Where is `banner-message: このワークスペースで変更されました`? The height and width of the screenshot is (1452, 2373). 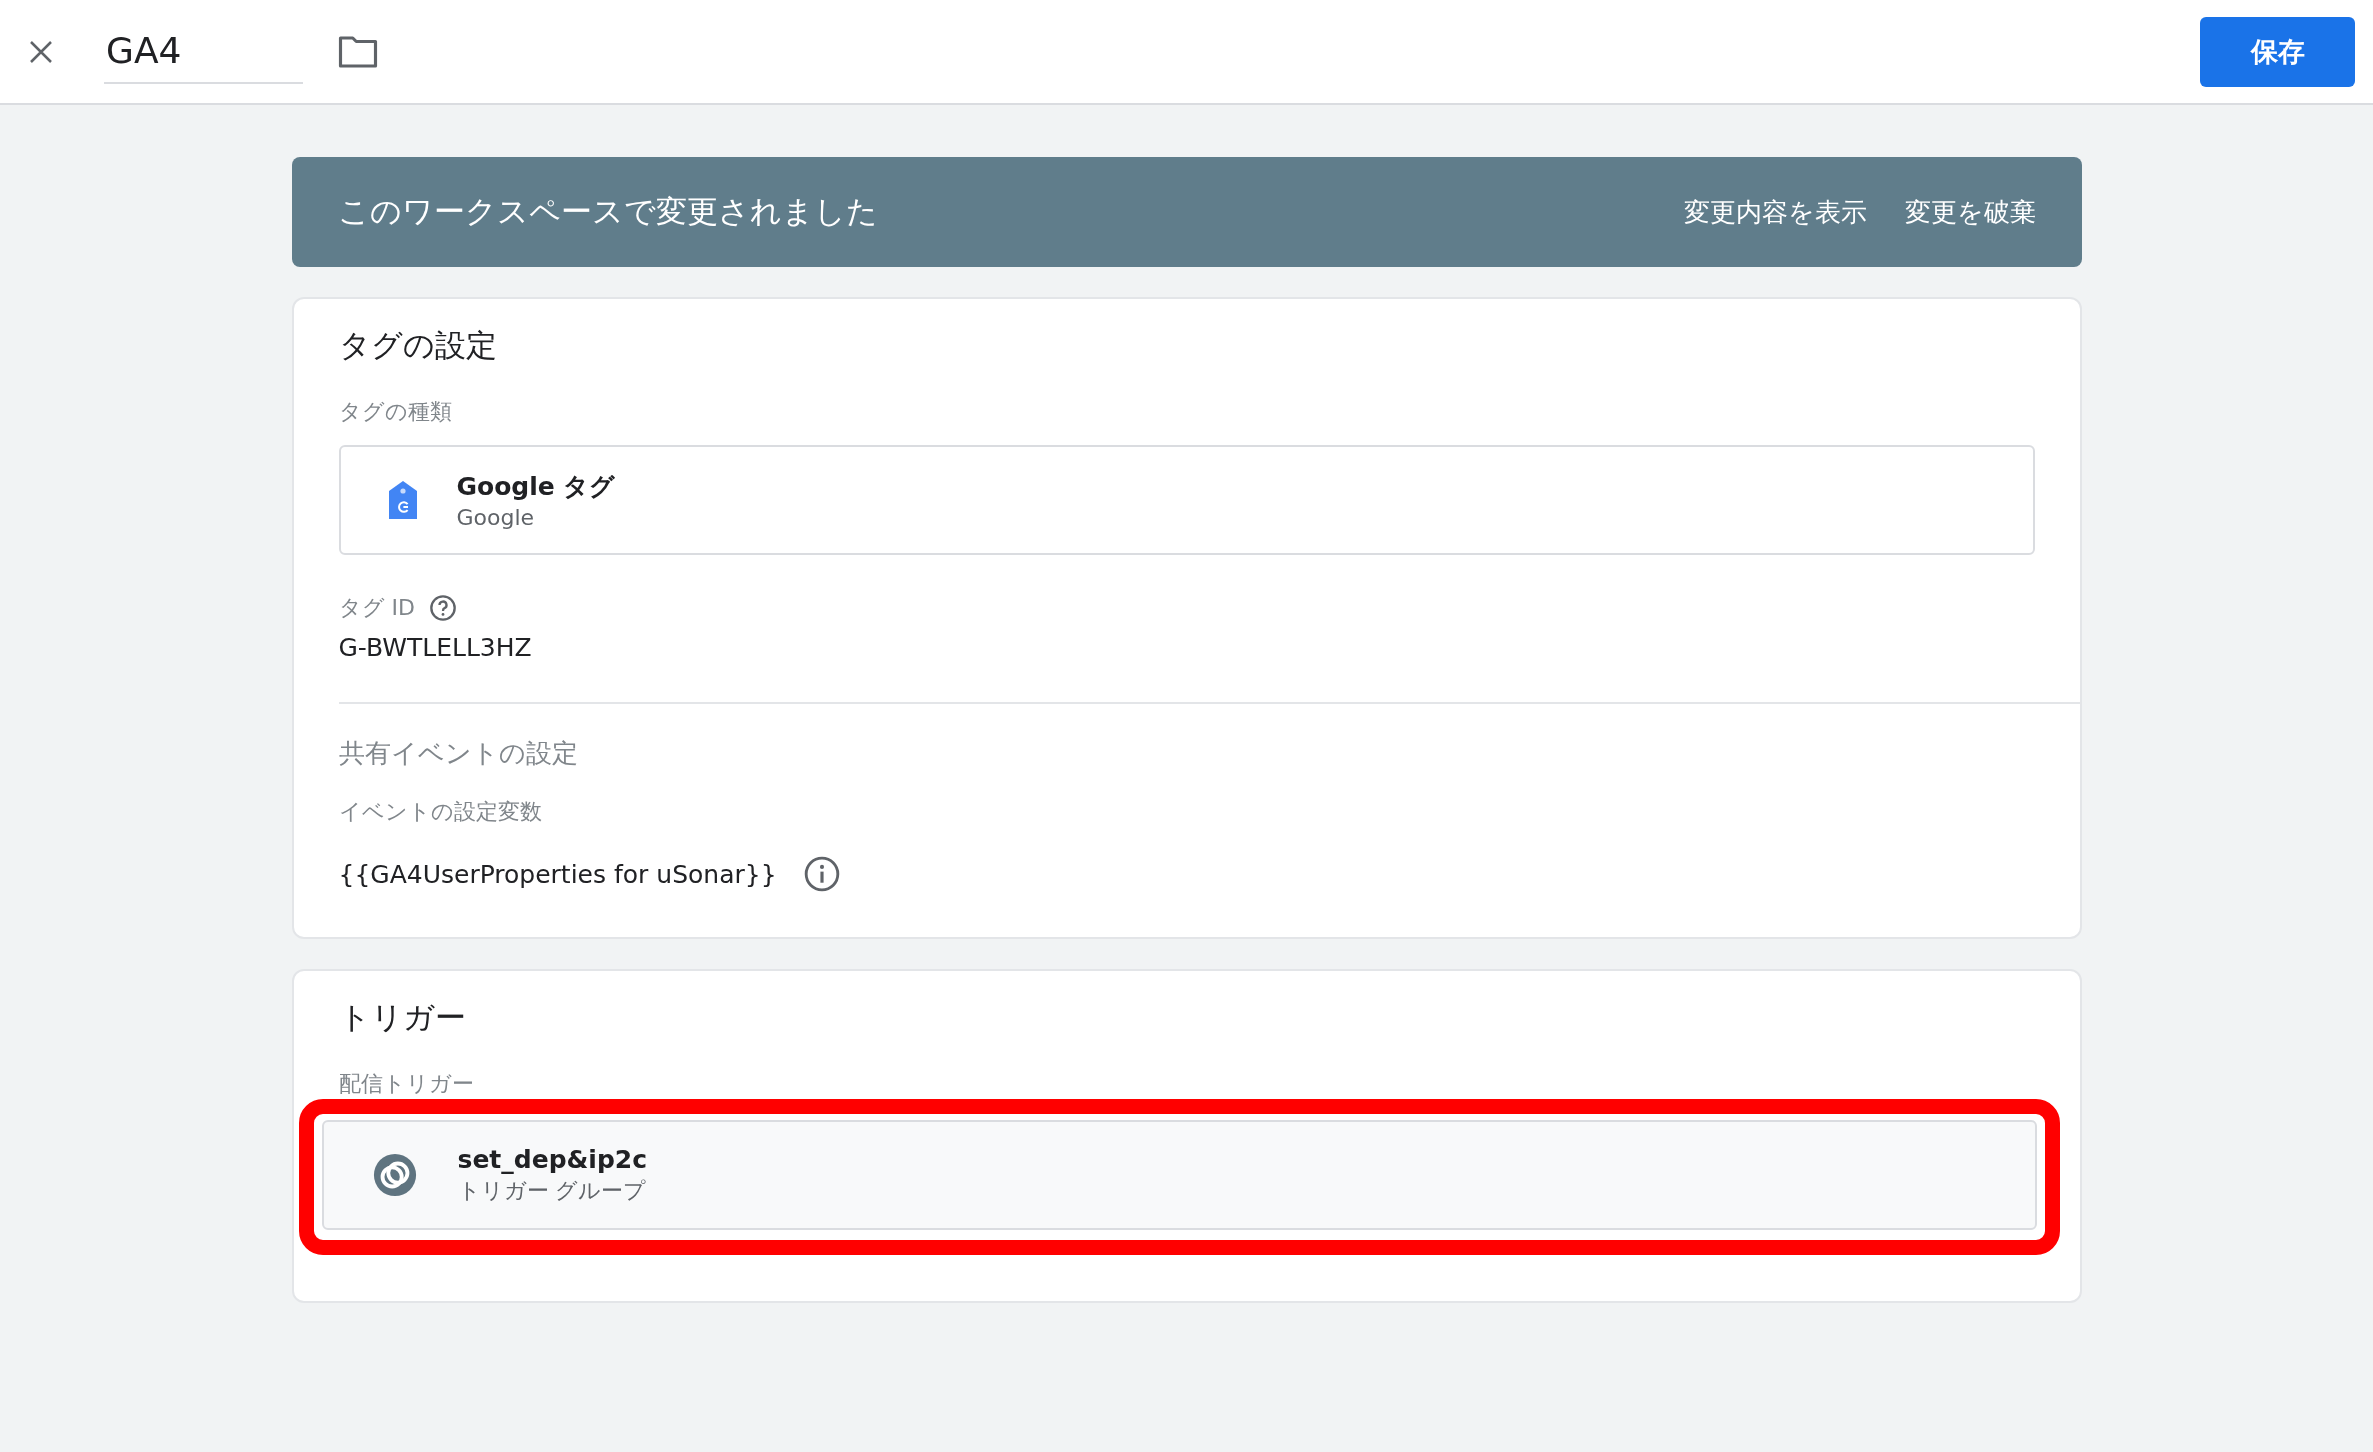 banner-message: このワークスペースで変更されました is located at coordinates (608, 211).